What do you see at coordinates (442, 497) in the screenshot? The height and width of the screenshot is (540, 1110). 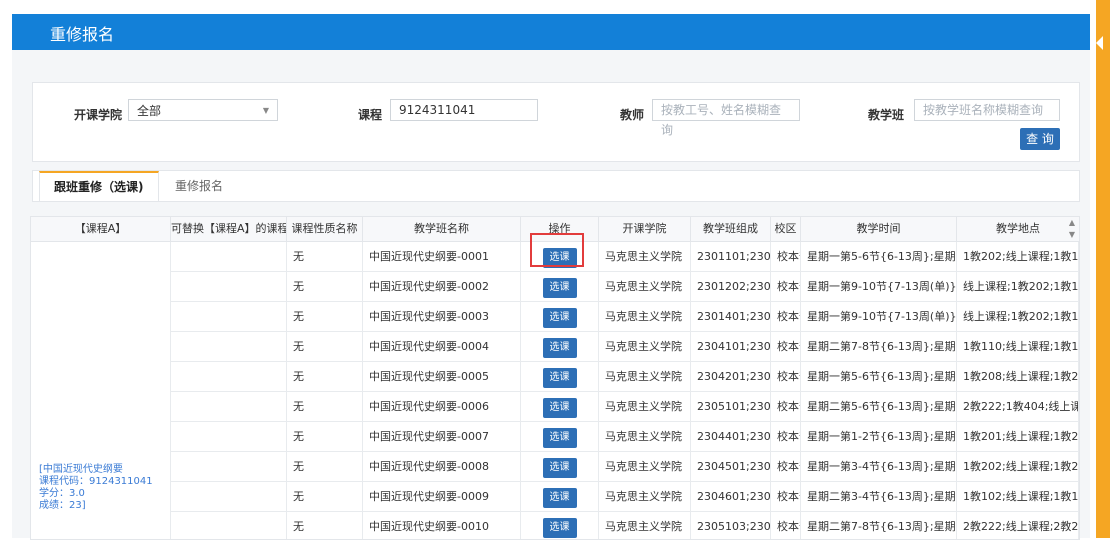 I see `cell-class-name: 中国近现代史纲要-0009` at bounding box center [442, 497].